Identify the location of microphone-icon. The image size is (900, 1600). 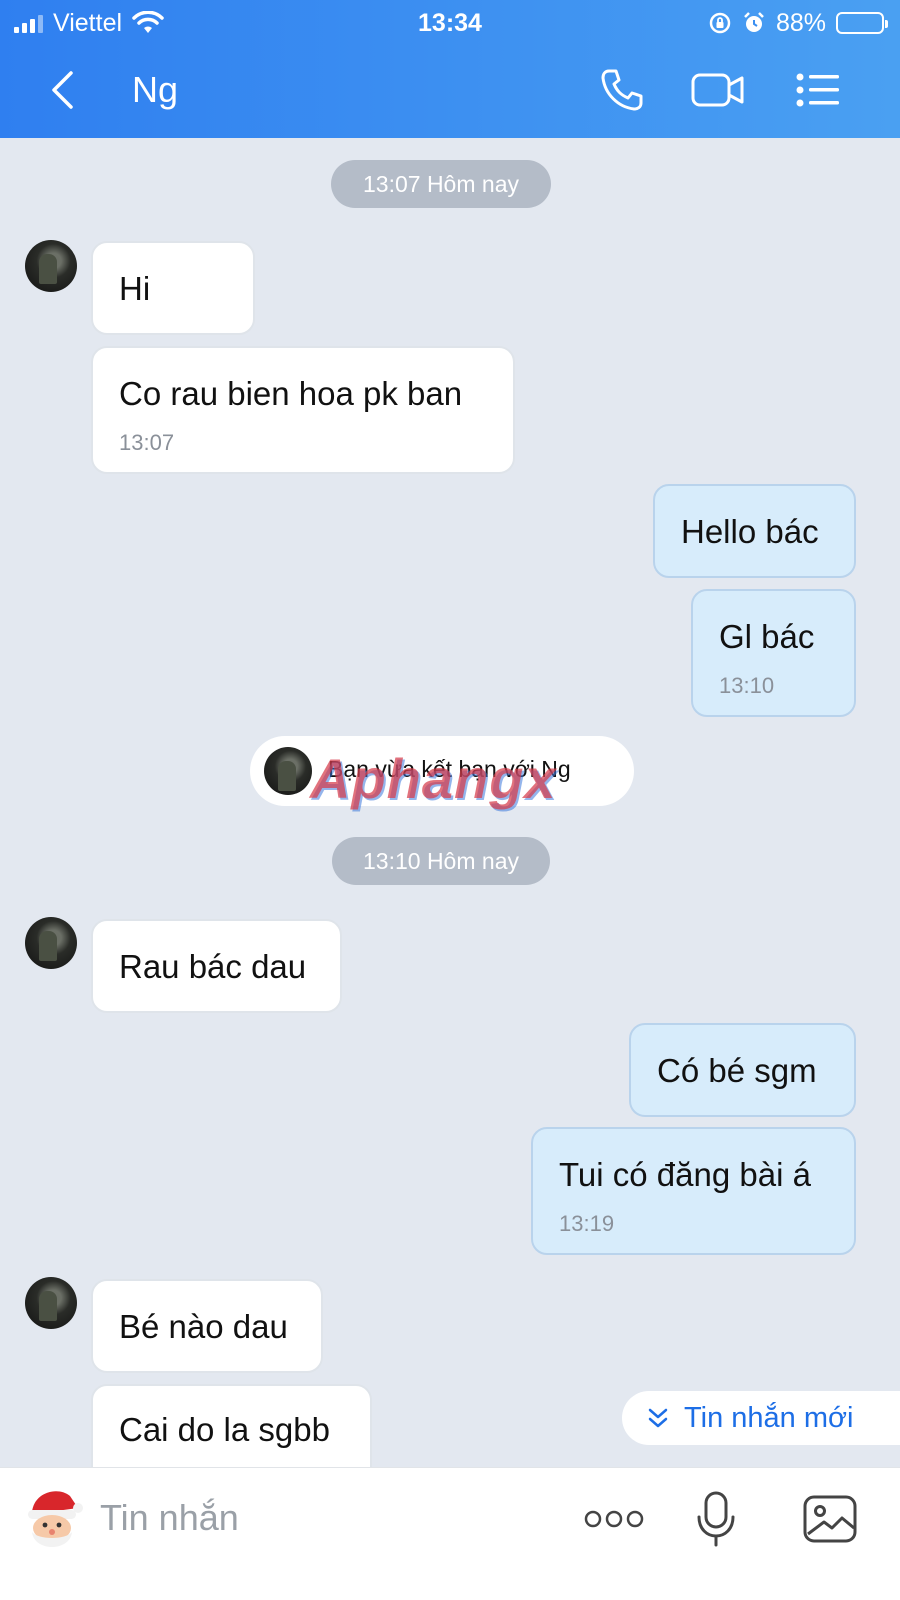
(716, 1519).